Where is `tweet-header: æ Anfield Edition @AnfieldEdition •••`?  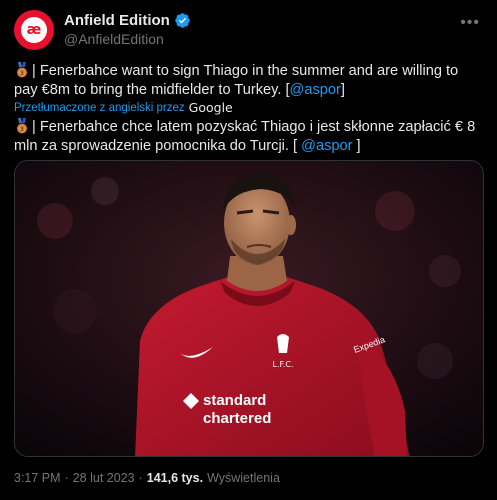 tweet-header: æ Anfield Edition @AnfieldEdition ••• is located at coordinates (249, 30).